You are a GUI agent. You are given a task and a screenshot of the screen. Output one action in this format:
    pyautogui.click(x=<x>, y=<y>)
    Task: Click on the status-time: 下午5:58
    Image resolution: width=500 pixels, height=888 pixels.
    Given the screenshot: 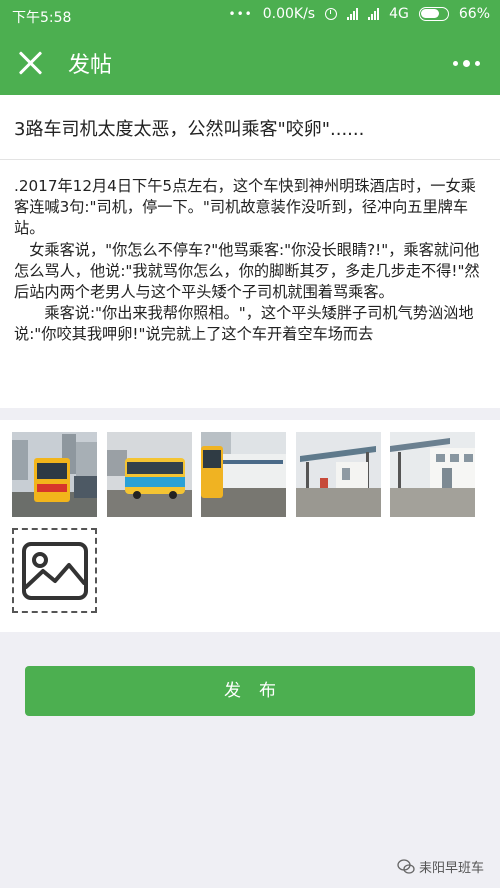 What is the action you would take?
    pyautogui.click(x=42, y=18)
    